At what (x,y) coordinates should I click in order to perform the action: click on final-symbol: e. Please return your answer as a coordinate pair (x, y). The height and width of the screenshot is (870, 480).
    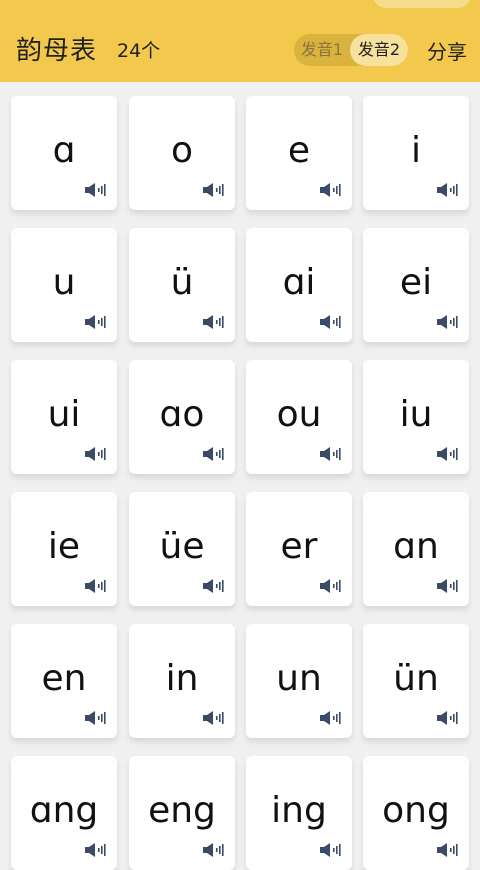
    Looking at the image, I should click on (299, 150).